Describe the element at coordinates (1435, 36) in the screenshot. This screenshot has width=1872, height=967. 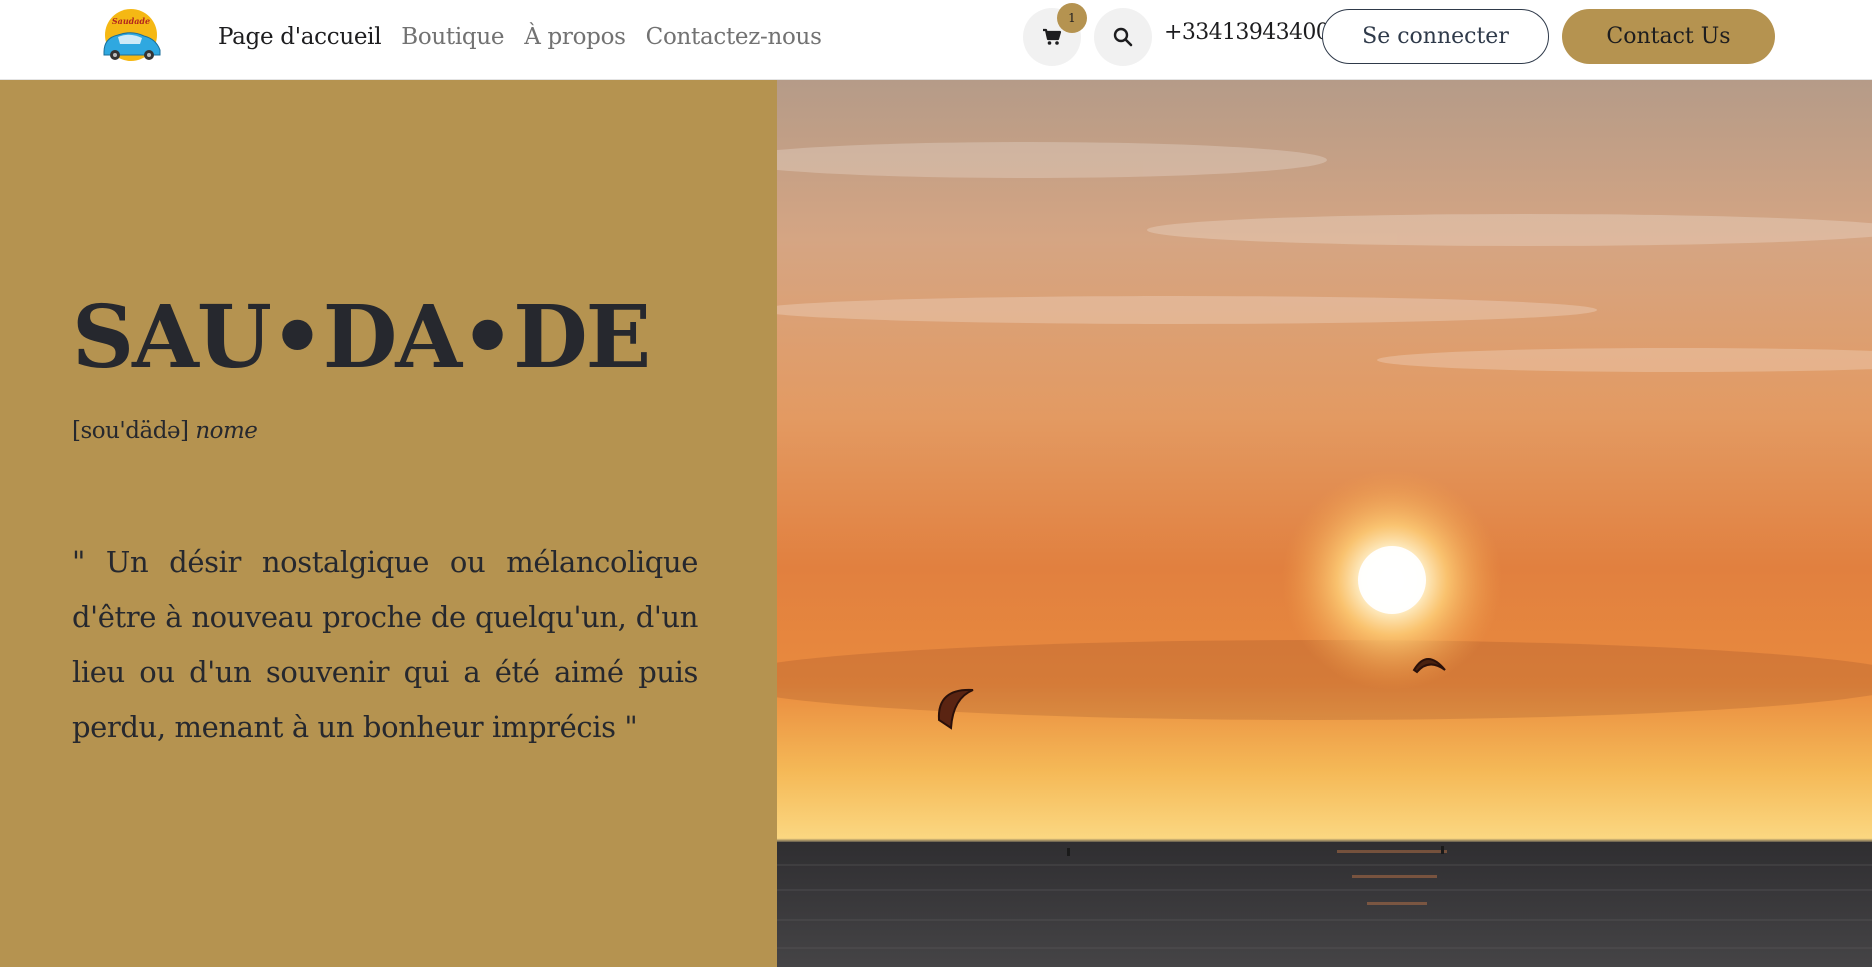
I see `login-button: Se connecter` at that location.